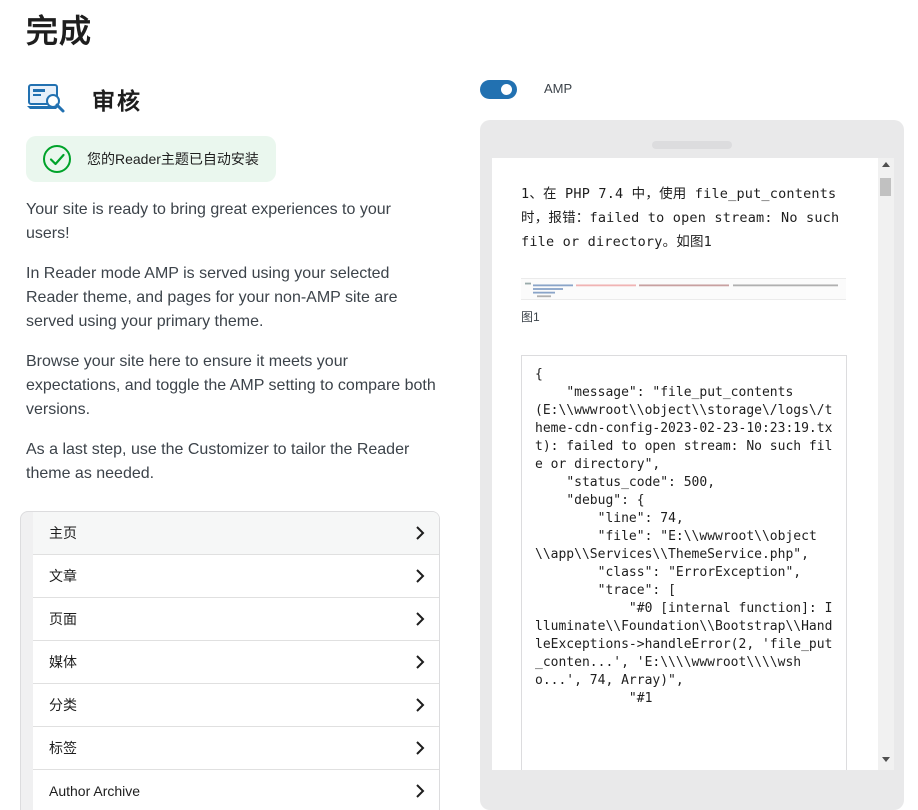 Image resolution: width=918 pixels, height=810 pixels. I want to click on figure-caption: 图1, so click(530, 317).